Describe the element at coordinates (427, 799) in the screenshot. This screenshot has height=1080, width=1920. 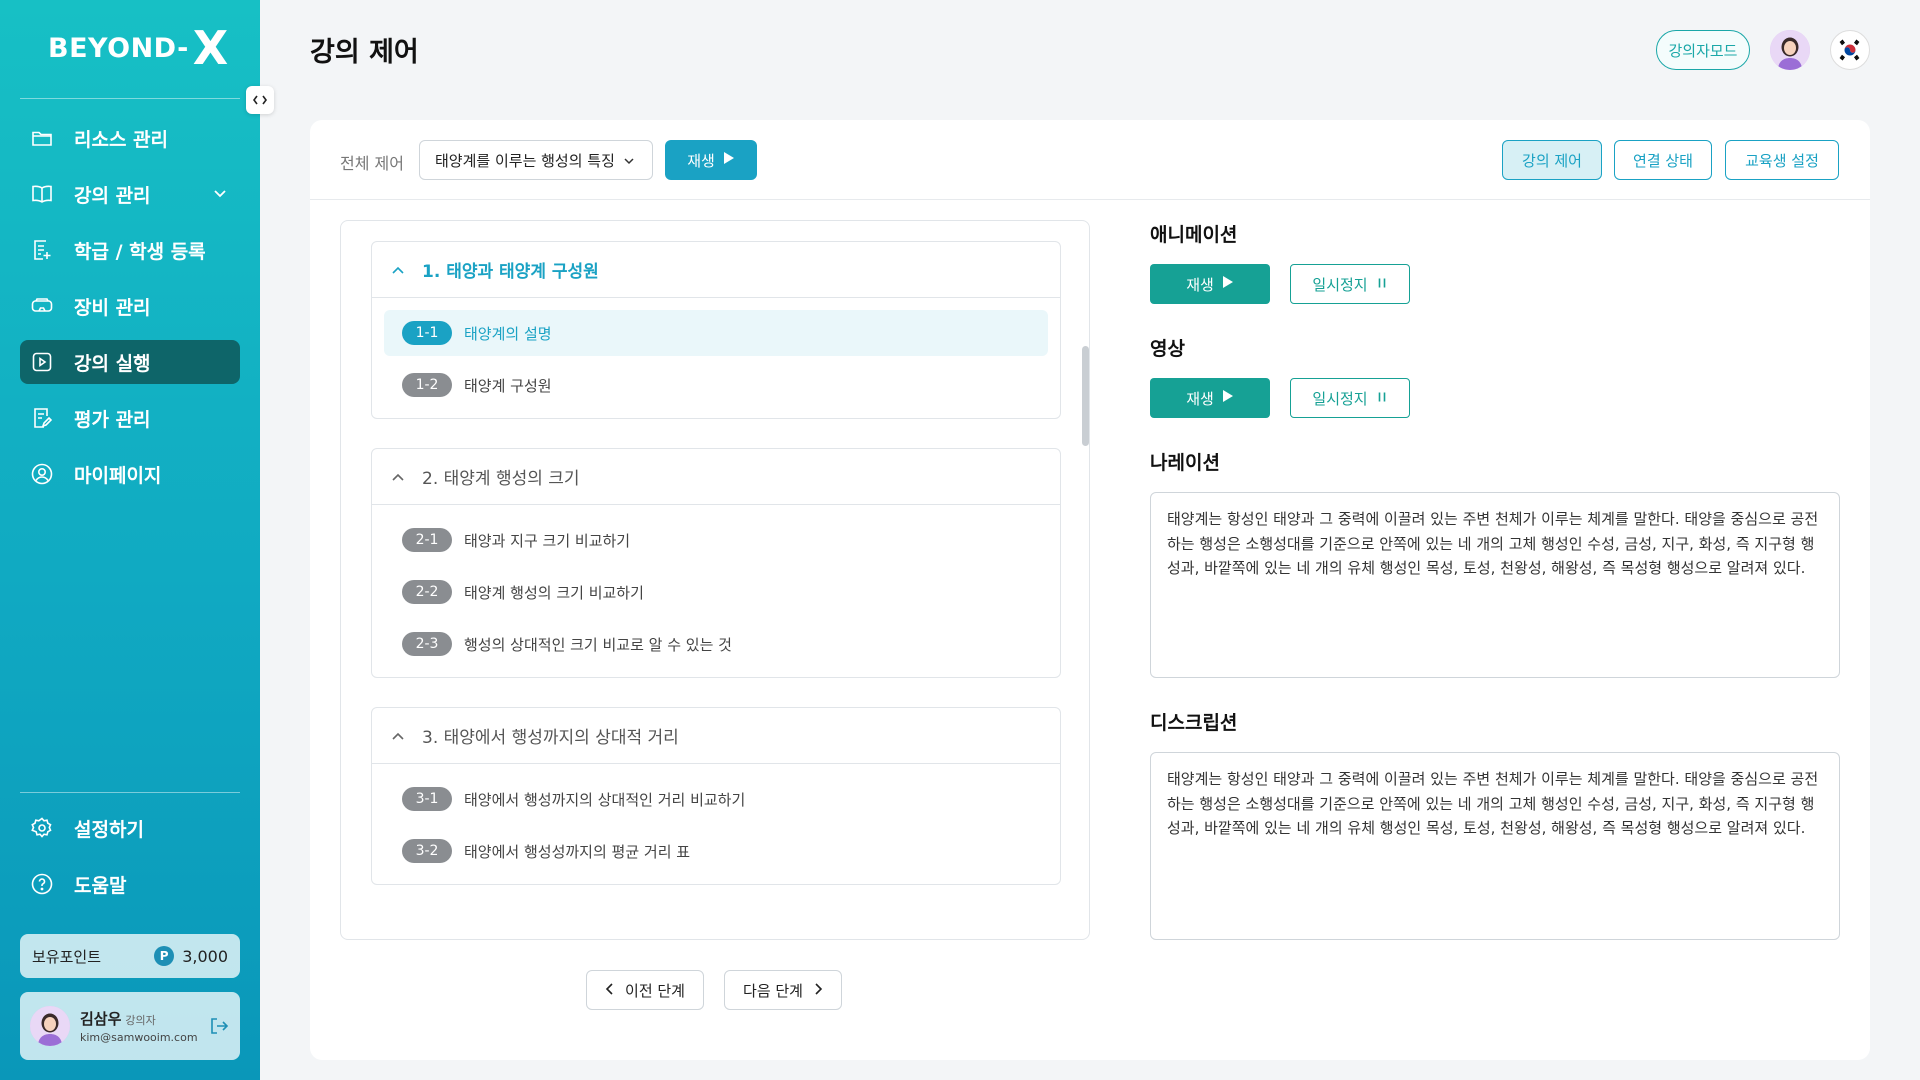
I see `lesson-number: 3-1` at that location.